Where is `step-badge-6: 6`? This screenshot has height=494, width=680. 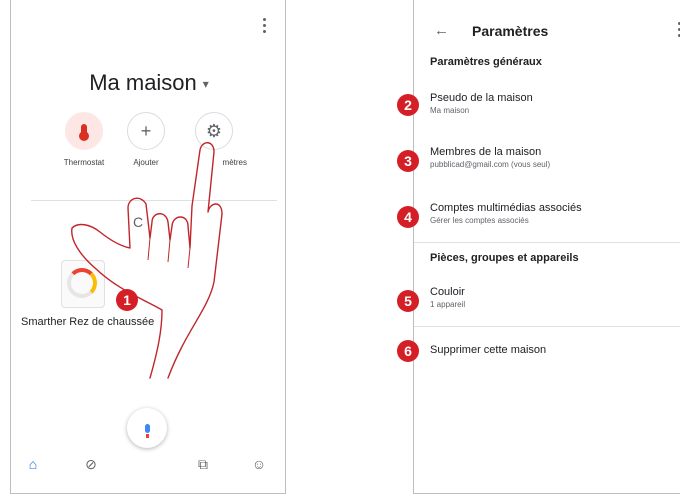 step-badge-6: 6 is located at coordinates (408, 351).